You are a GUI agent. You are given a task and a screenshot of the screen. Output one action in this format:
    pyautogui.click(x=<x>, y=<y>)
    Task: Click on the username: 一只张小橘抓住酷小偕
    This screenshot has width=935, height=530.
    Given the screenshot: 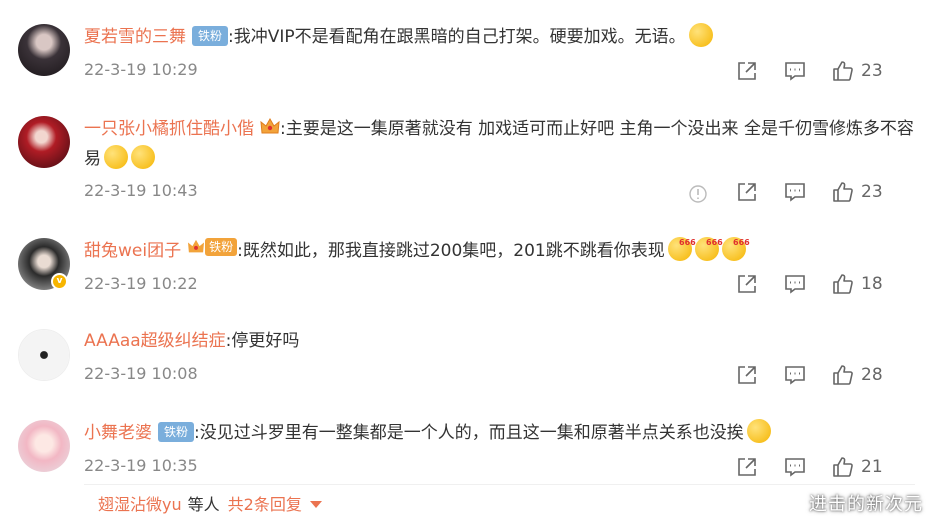 What is the action you would take?
    pyautogui.click(x=169, y=129)
    